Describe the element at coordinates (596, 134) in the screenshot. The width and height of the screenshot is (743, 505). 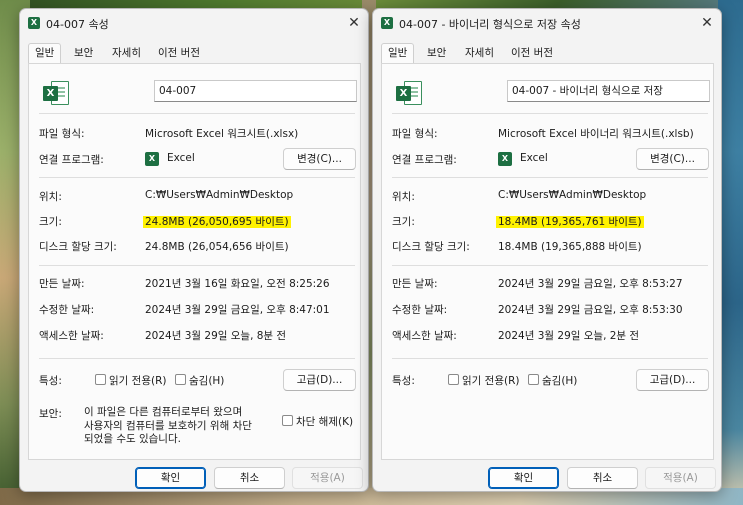
I see `file-type-value: Microsoft Excel 바이너리 워크시트(.xlsb)` at that location.